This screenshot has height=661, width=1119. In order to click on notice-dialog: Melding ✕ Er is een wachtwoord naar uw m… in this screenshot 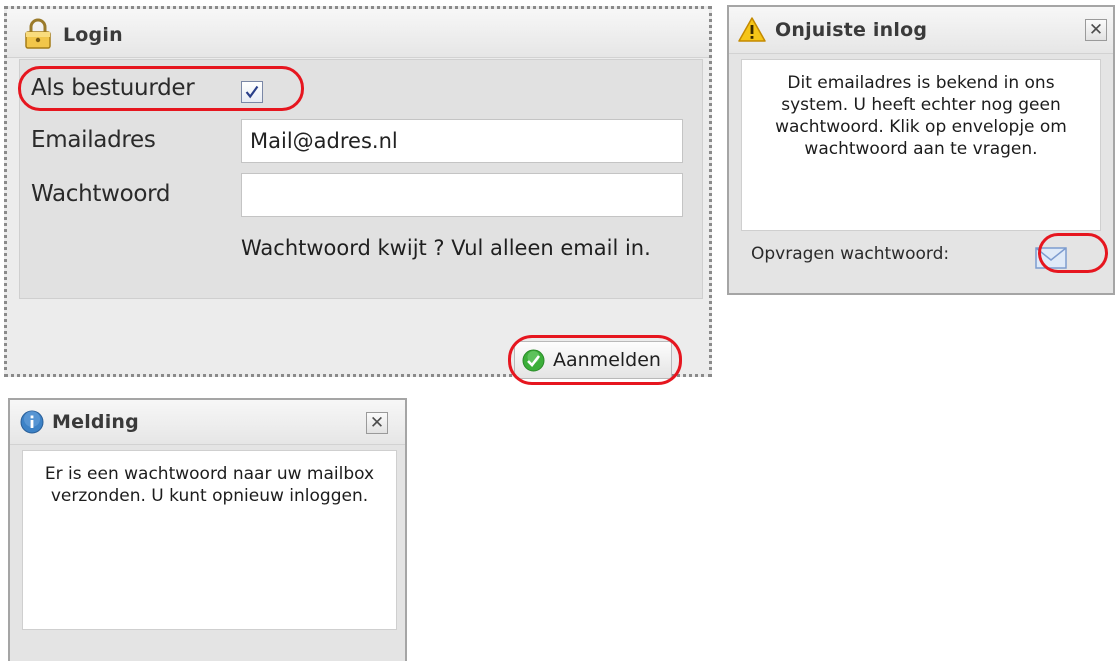, I will do `click(207, 529)`.